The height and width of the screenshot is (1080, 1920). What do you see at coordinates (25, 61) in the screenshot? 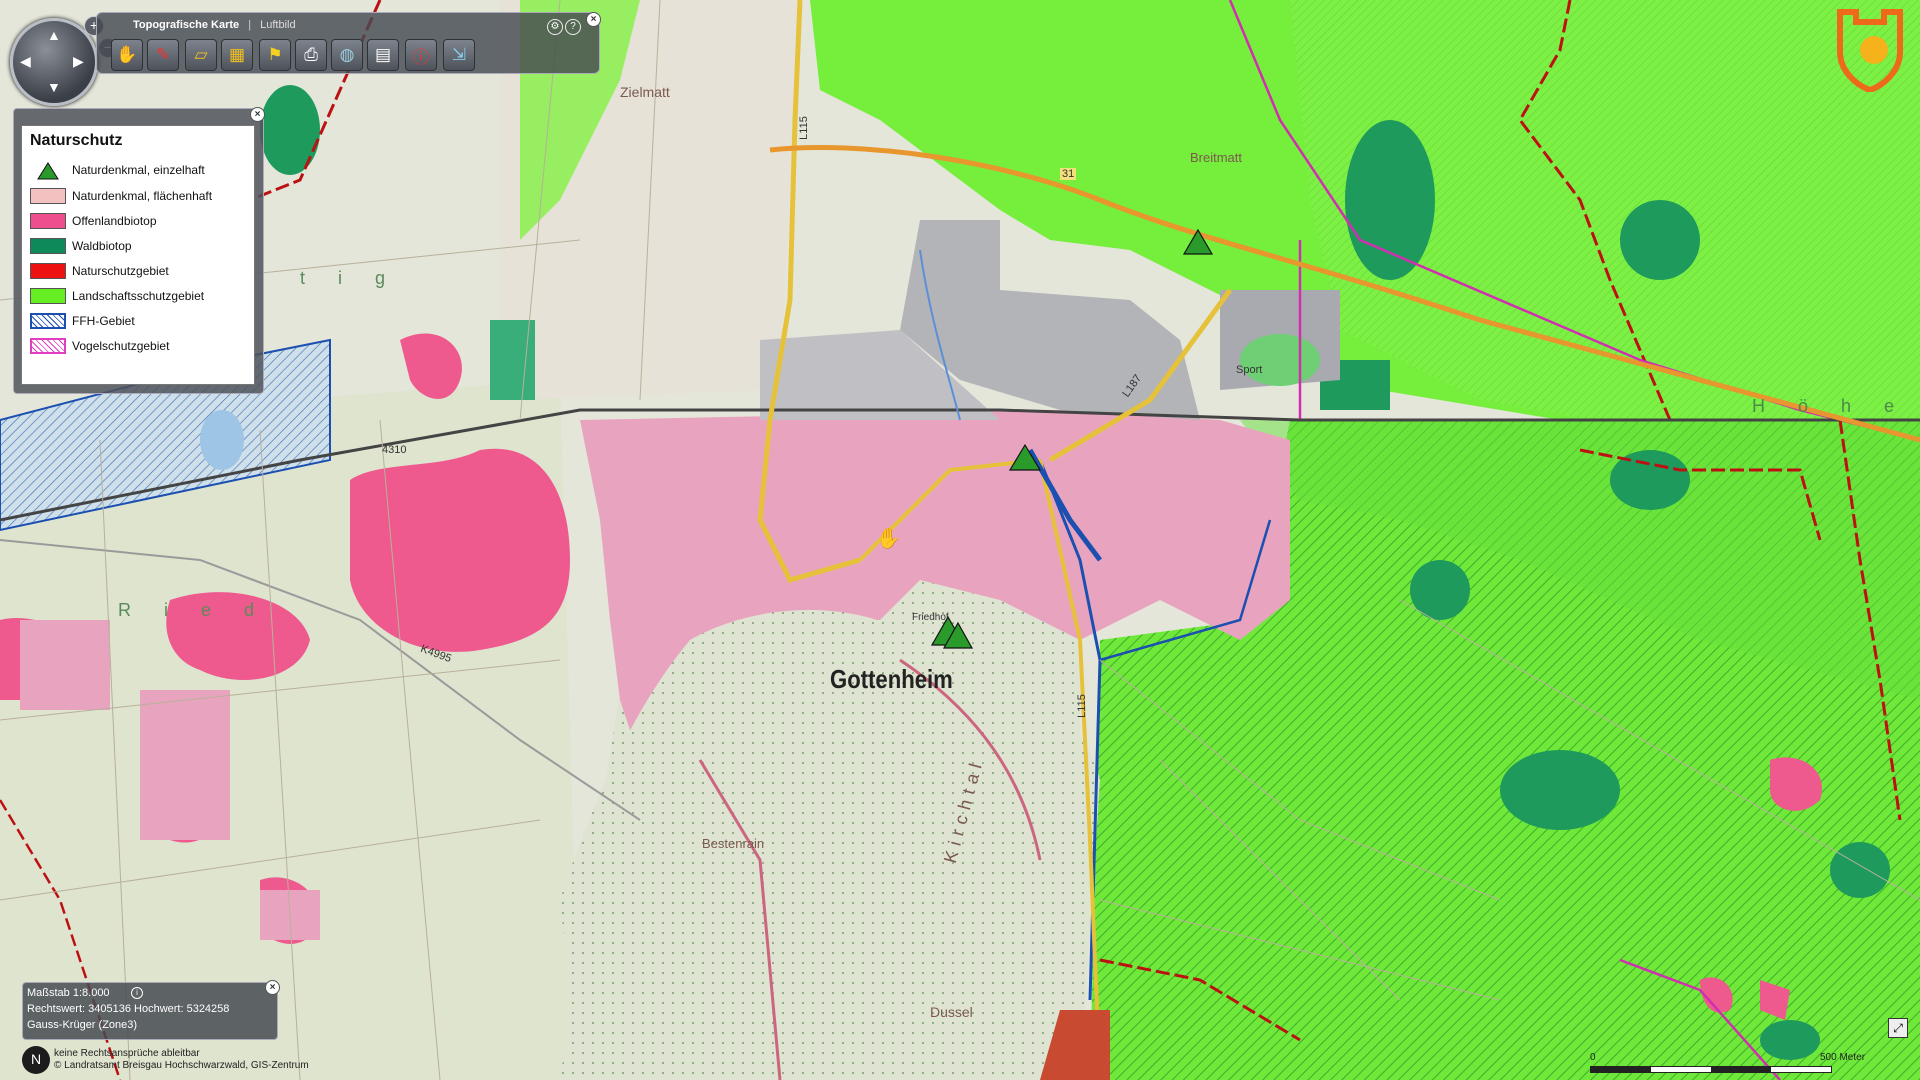
I see `pan-left-icon: ◀` at bounding box center [25, 61].